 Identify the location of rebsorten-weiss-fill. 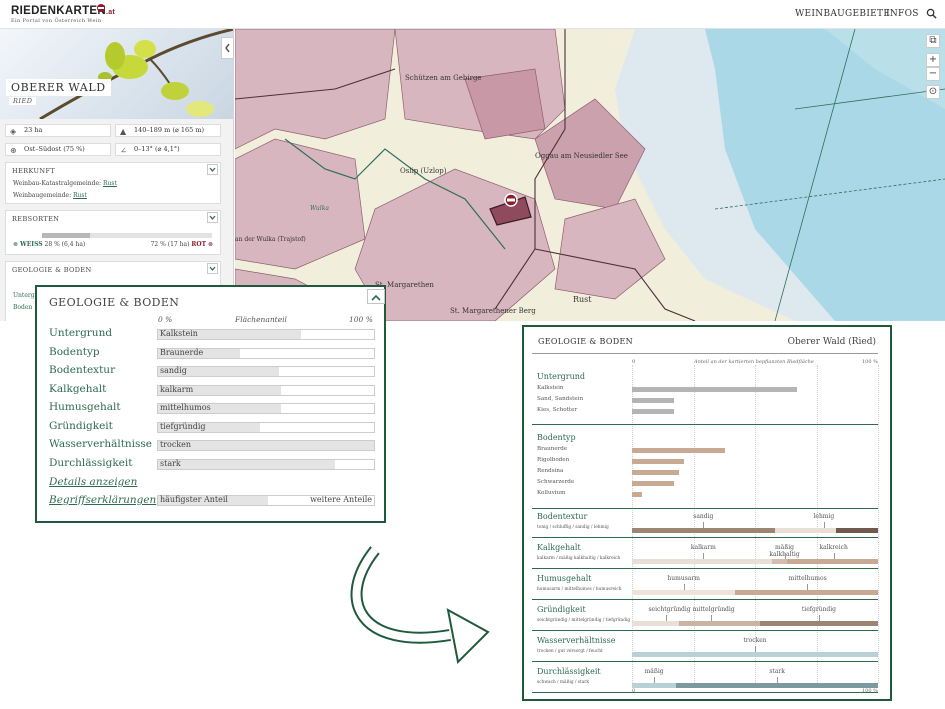
(66, 235).